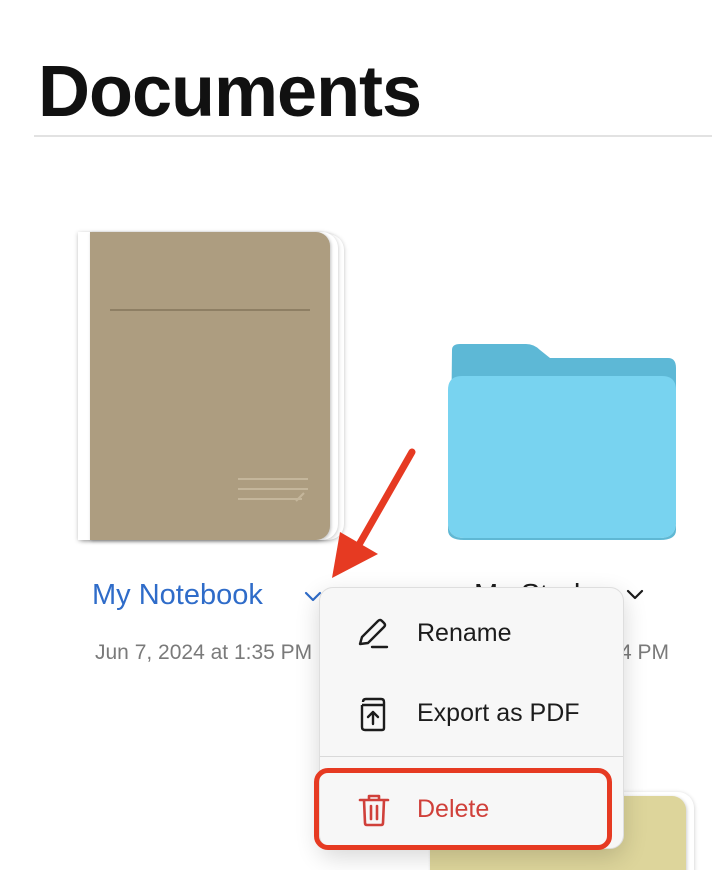  What do you see at coordinates (498, 713) in the screenshot?
I see `export-pdf-label: Export as PDF` at bounding box center [498, 713].